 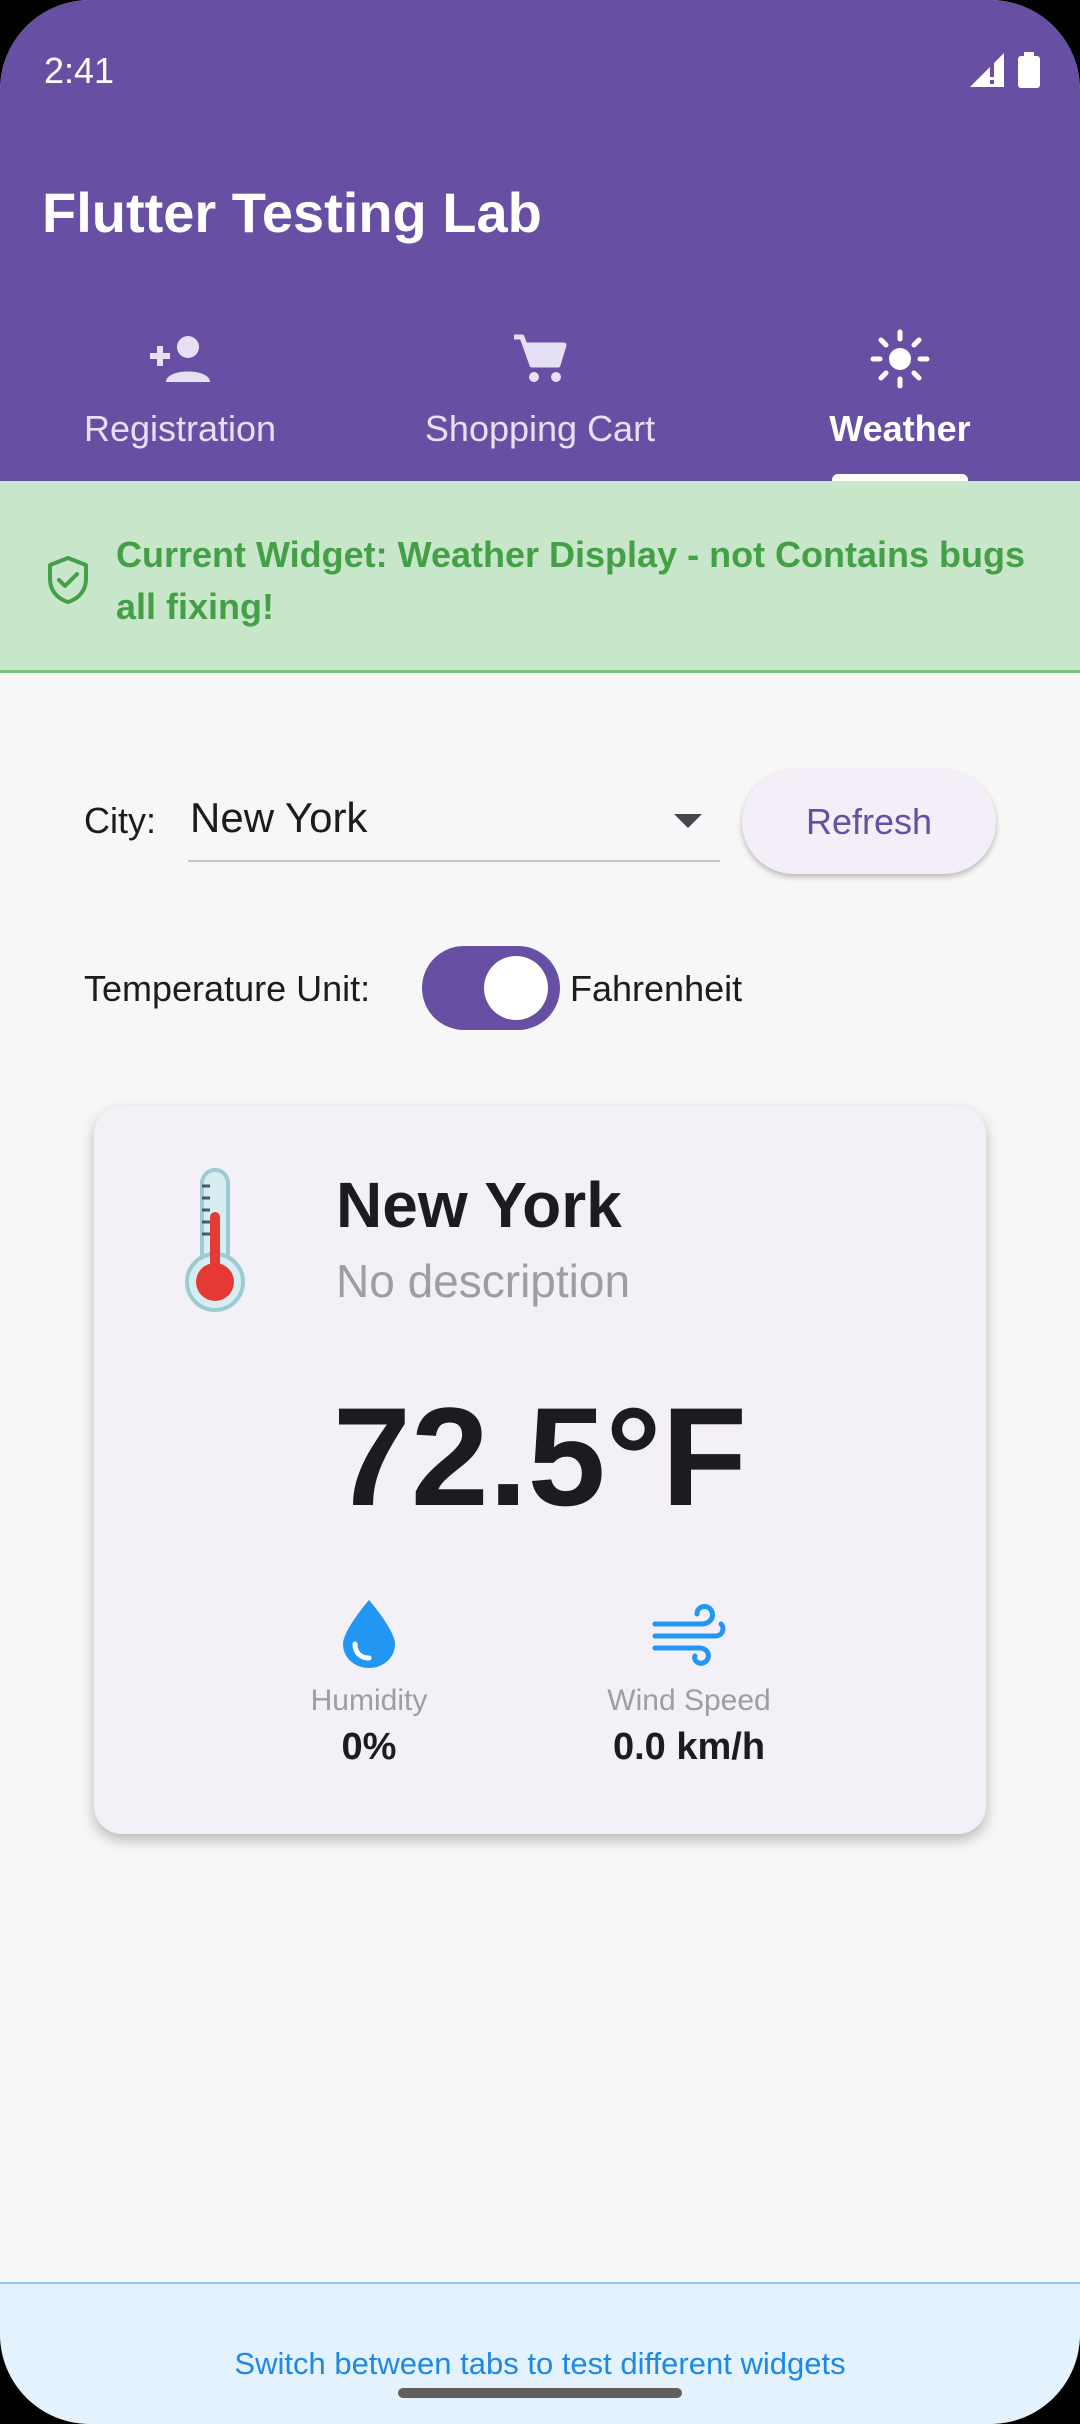 I want to click on shopping-cart-icon, so click(x=540, y=358).